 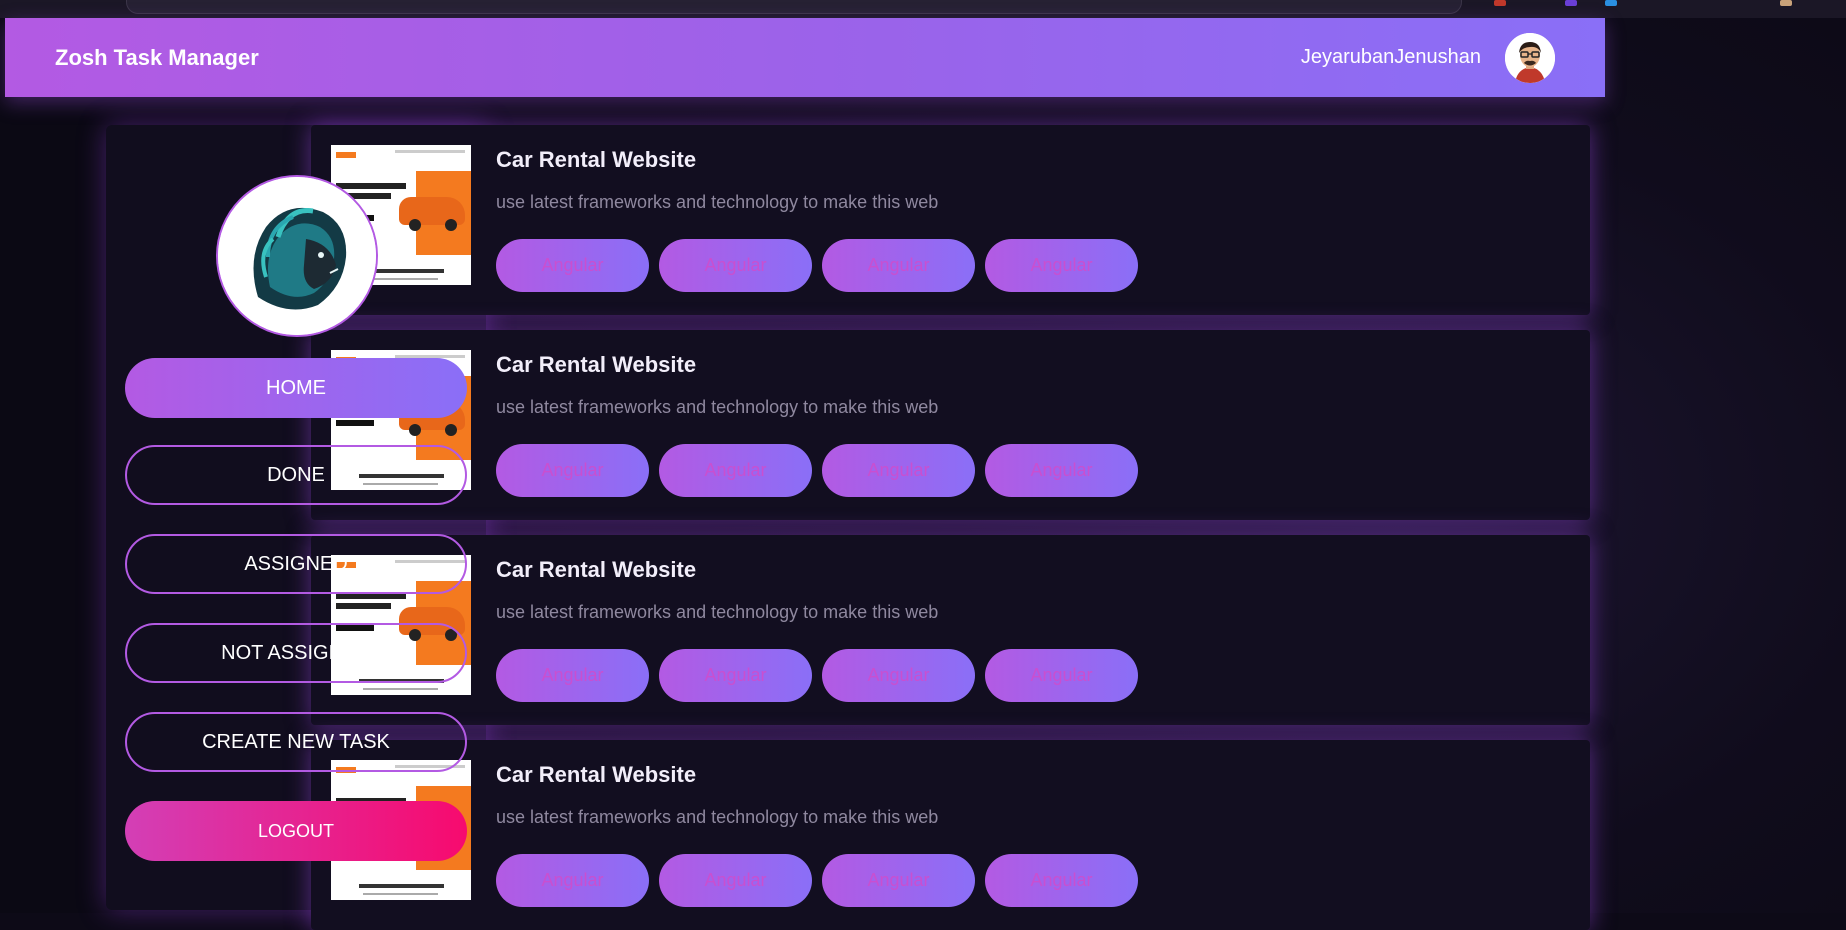 I want to click on sidebar-item-label: DONE, so click(x=296, y=474).